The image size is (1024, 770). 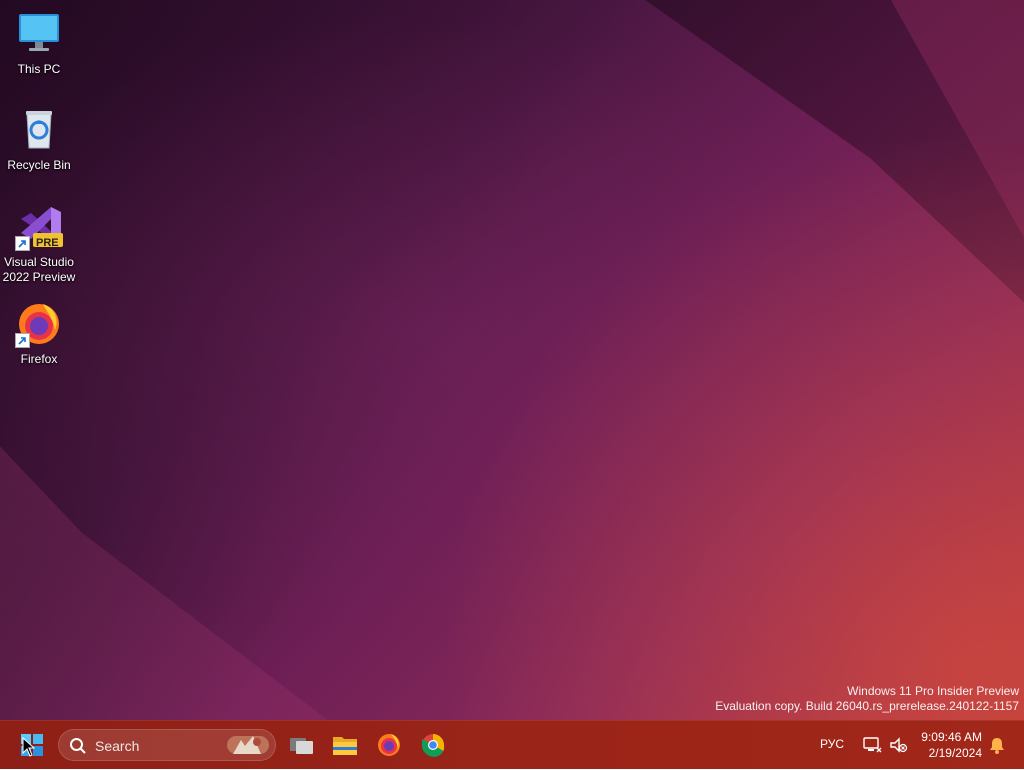 I want to click on network-icon, so click(x=872, y=745).